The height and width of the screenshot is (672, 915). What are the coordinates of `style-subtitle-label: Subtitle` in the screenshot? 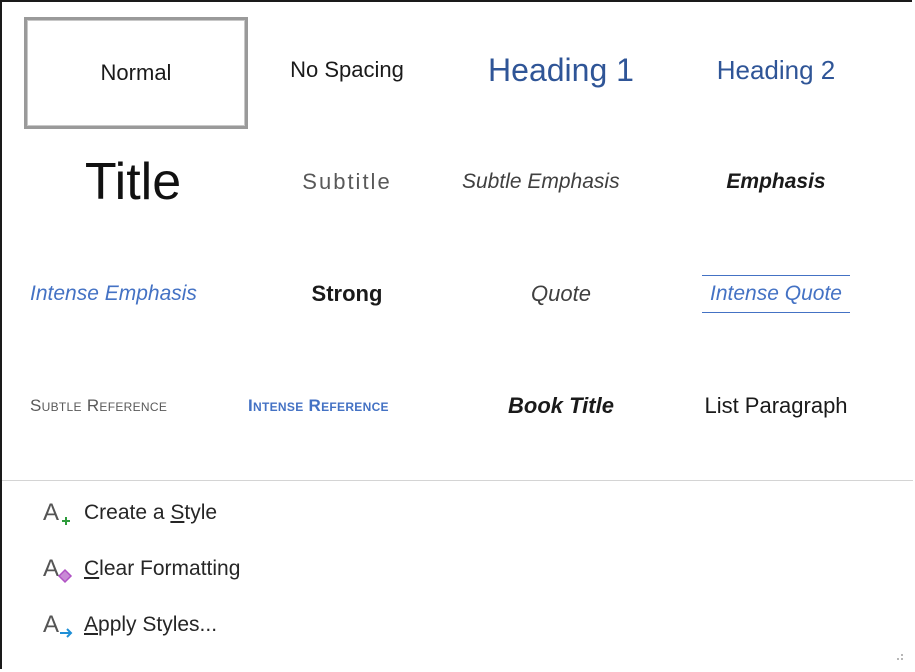 It's located at (347, 181).